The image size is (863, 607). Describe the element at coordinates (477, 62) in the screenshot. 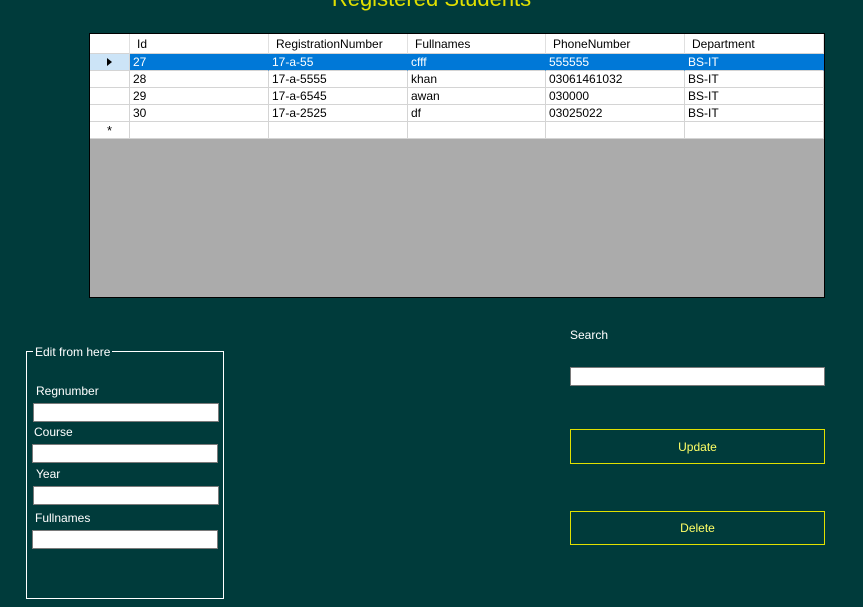

I see `cell-fullnames: cfff` at that location.